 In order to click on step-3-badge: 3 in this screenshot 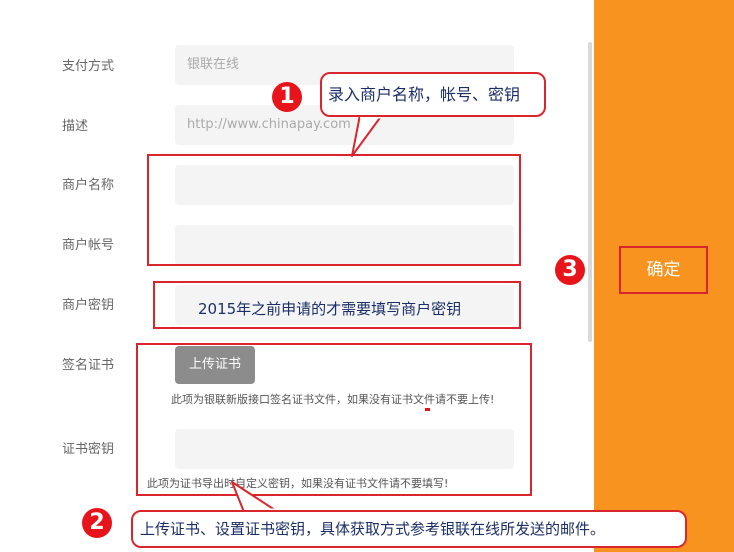, I will do `click(570, 270)`.